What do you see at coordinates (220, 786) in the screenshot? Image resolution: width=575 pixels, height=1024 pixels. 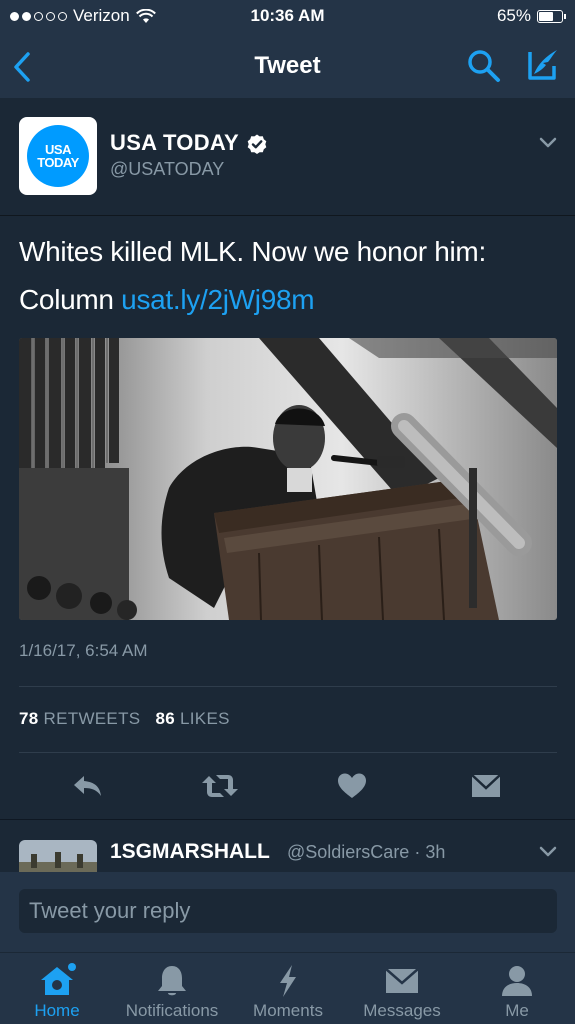 I see `retweet-icon` at bounding box center [220, 786].